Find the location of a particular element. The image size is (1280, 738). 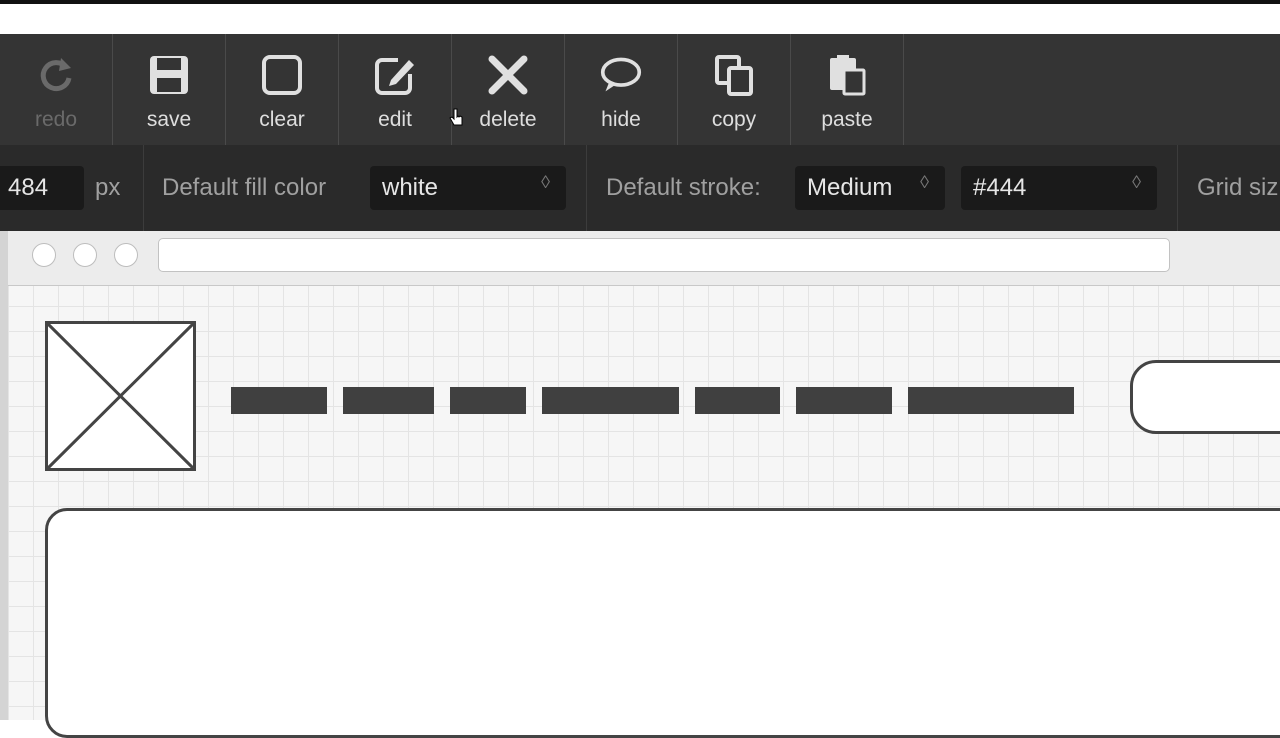

paste-button: paste is located at coordinates (847, 89).